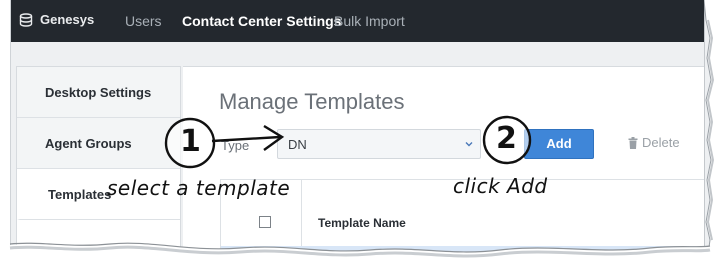  Describe the element at coordinates (191, 141) in the screenshot. I see `step1-number: 1` at that location.